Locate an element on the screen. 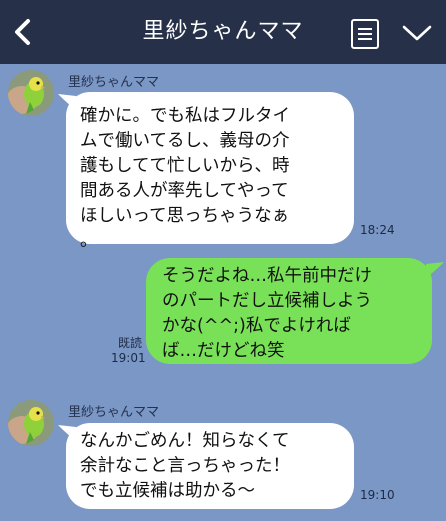 The width and height of the screenshot is (446, 521). document-list-icon is located at coordinates (365, 34).